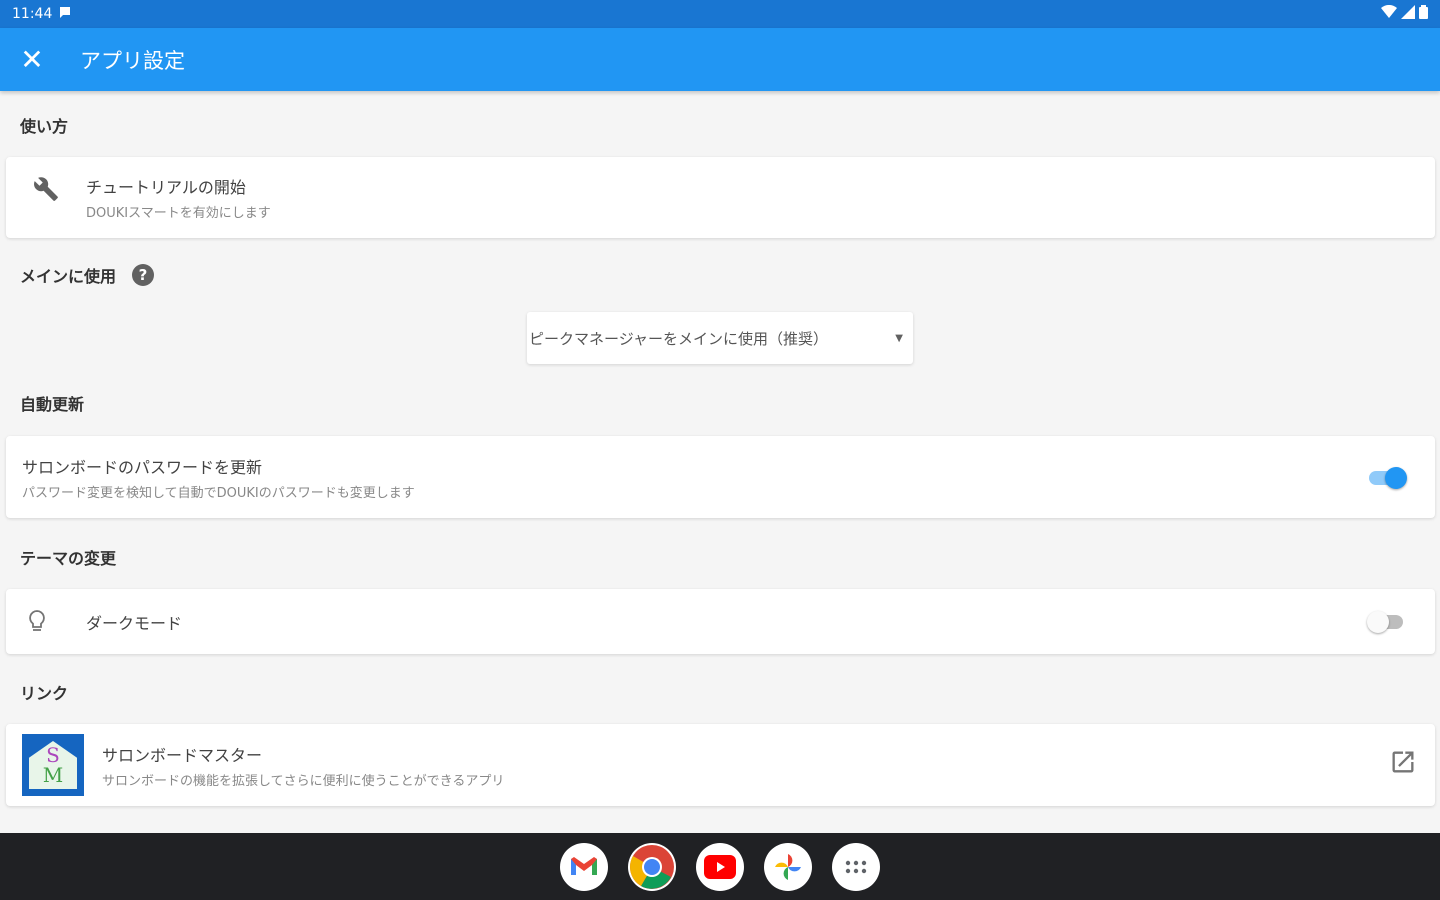 This screenshot has width=1440, height=900. What do you see at coordinates (68, 558) in the screenshot?
I see `section-header-theme: テーマの変更` at bounding box center [68, 558].